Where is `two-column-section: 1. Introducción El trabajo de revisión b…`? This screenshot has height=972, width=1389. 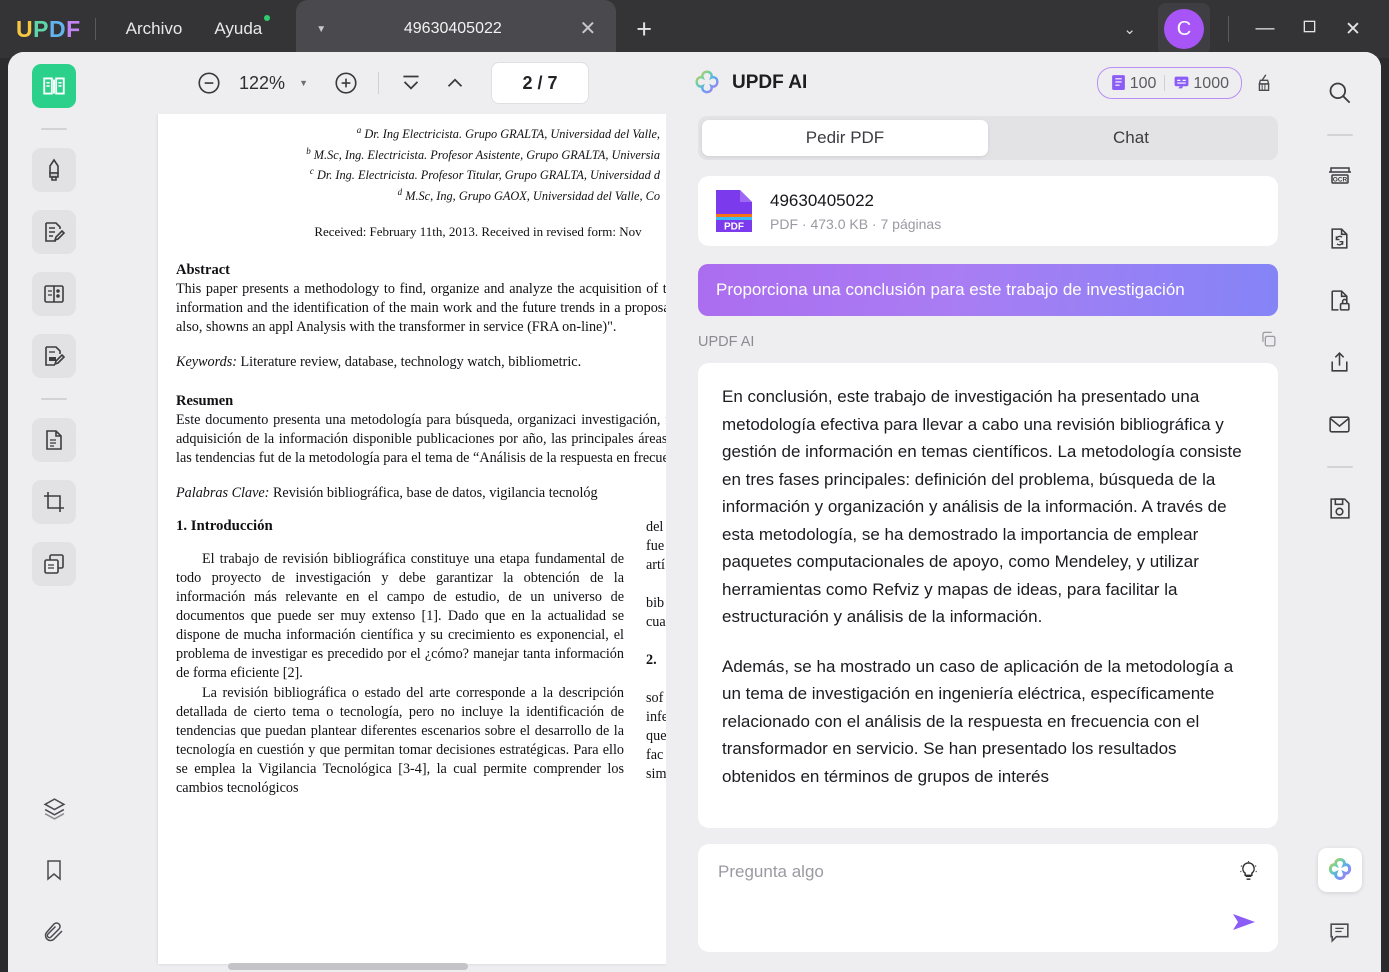
two-column-section: 1. Introducción El trabajo de revisión b… is located at coordinates (421, 658).